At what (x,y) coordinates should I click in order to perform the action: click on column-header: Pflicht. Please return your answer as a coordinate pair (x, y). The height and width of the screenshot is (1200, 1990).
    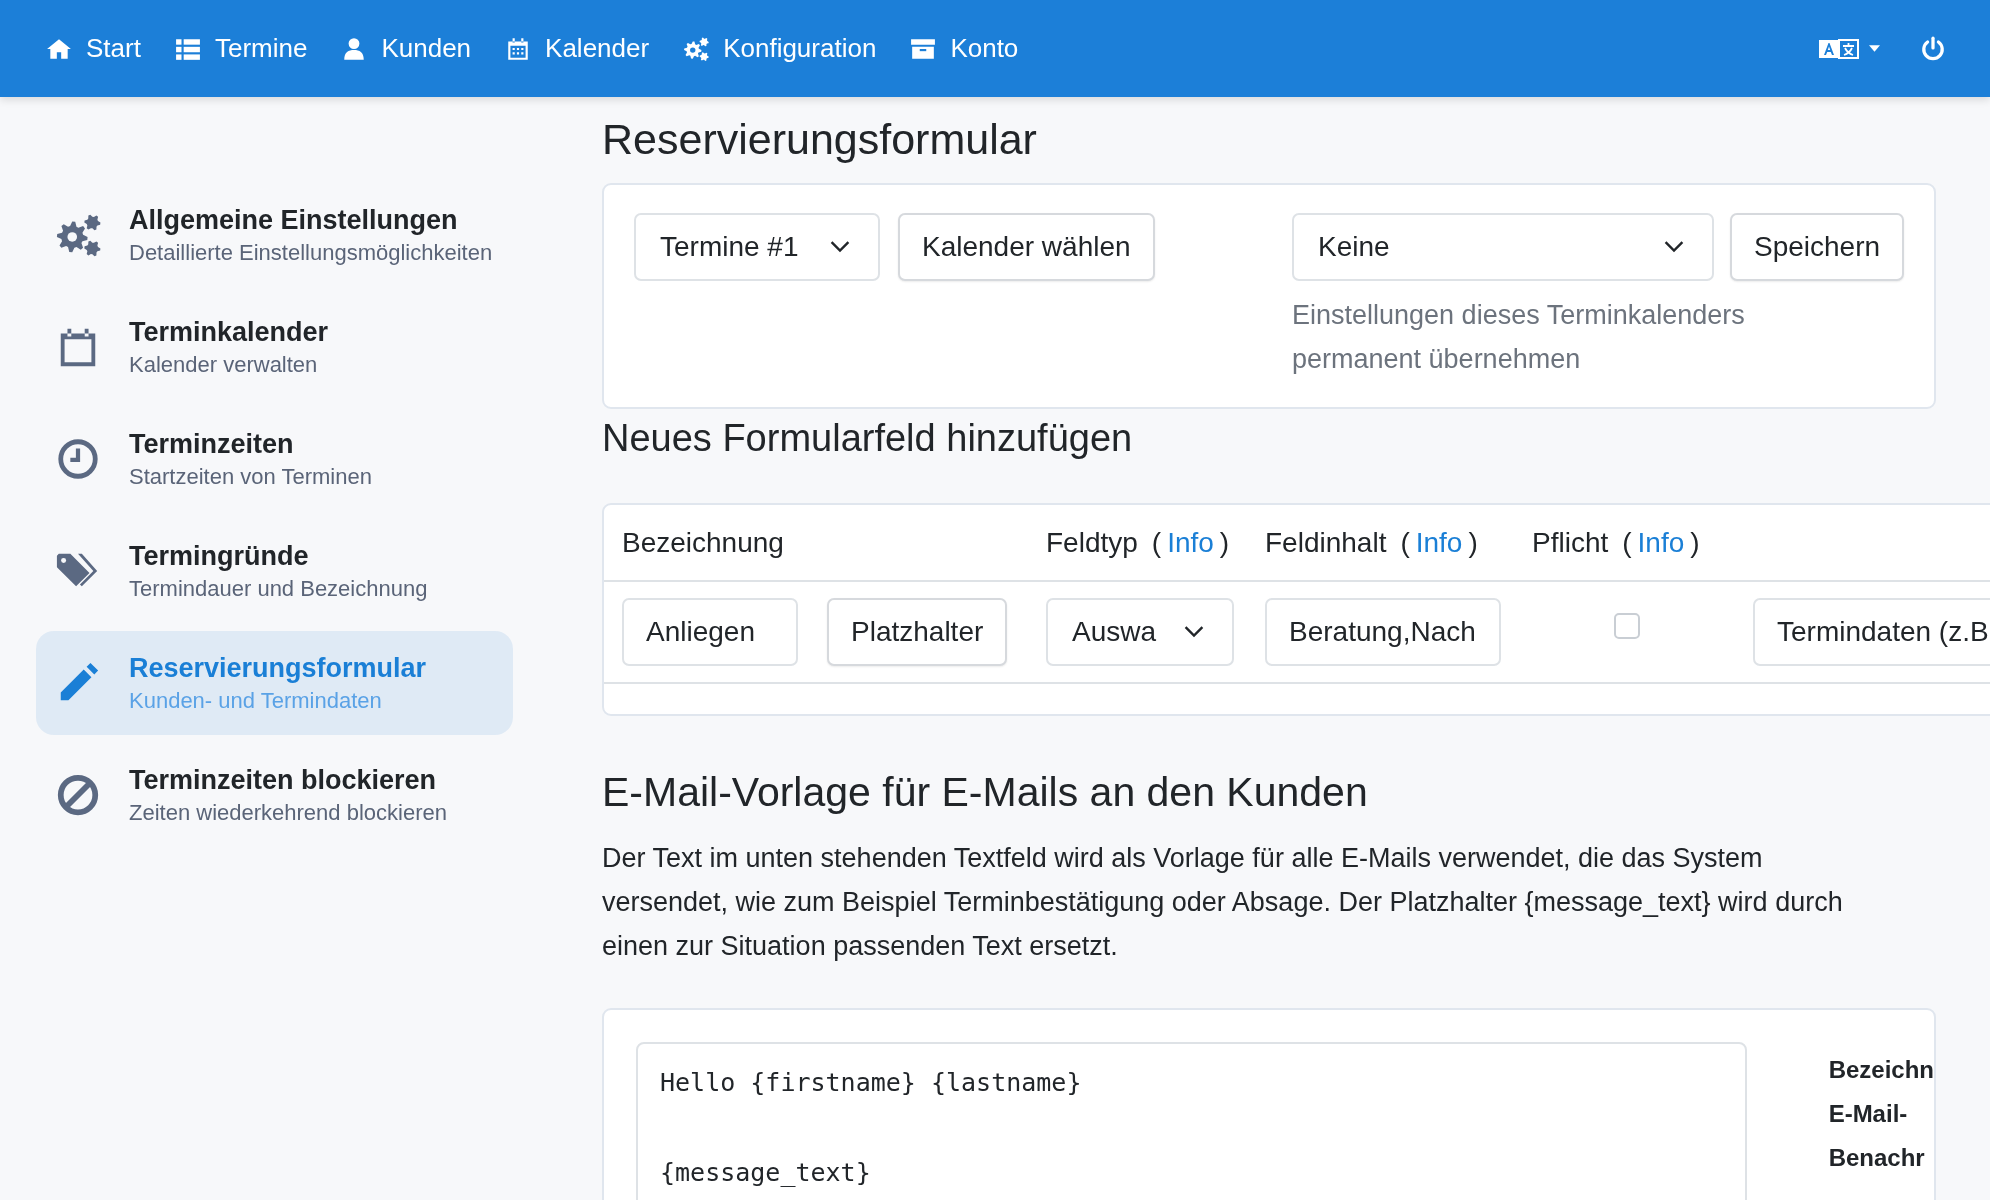
    Looking at the image, I should click on (1570, 542).